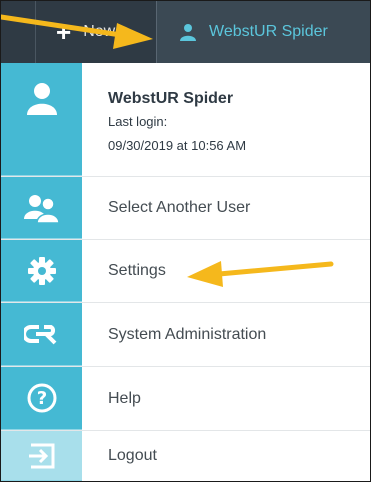 The width and height of the screenshot is (371, 482). I want to click on plus-icon: +, so click(64, 32).